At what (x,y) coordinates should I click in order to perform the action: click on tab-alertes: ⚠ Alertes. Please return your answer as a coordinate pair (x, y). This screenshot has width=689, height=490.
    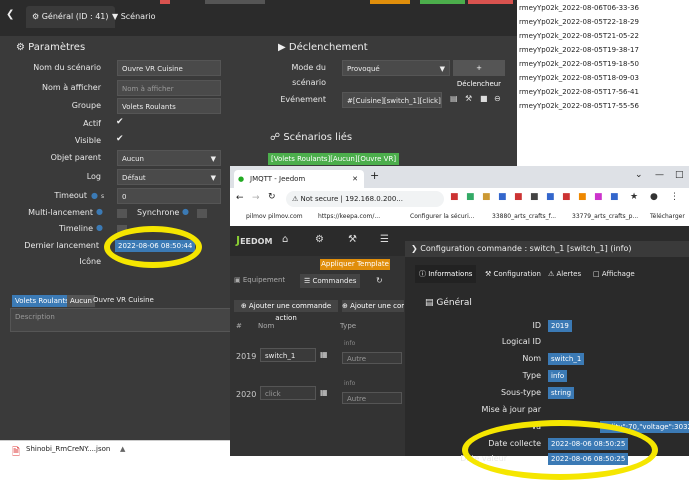
    Looking at the image, I should click on (564, 274).